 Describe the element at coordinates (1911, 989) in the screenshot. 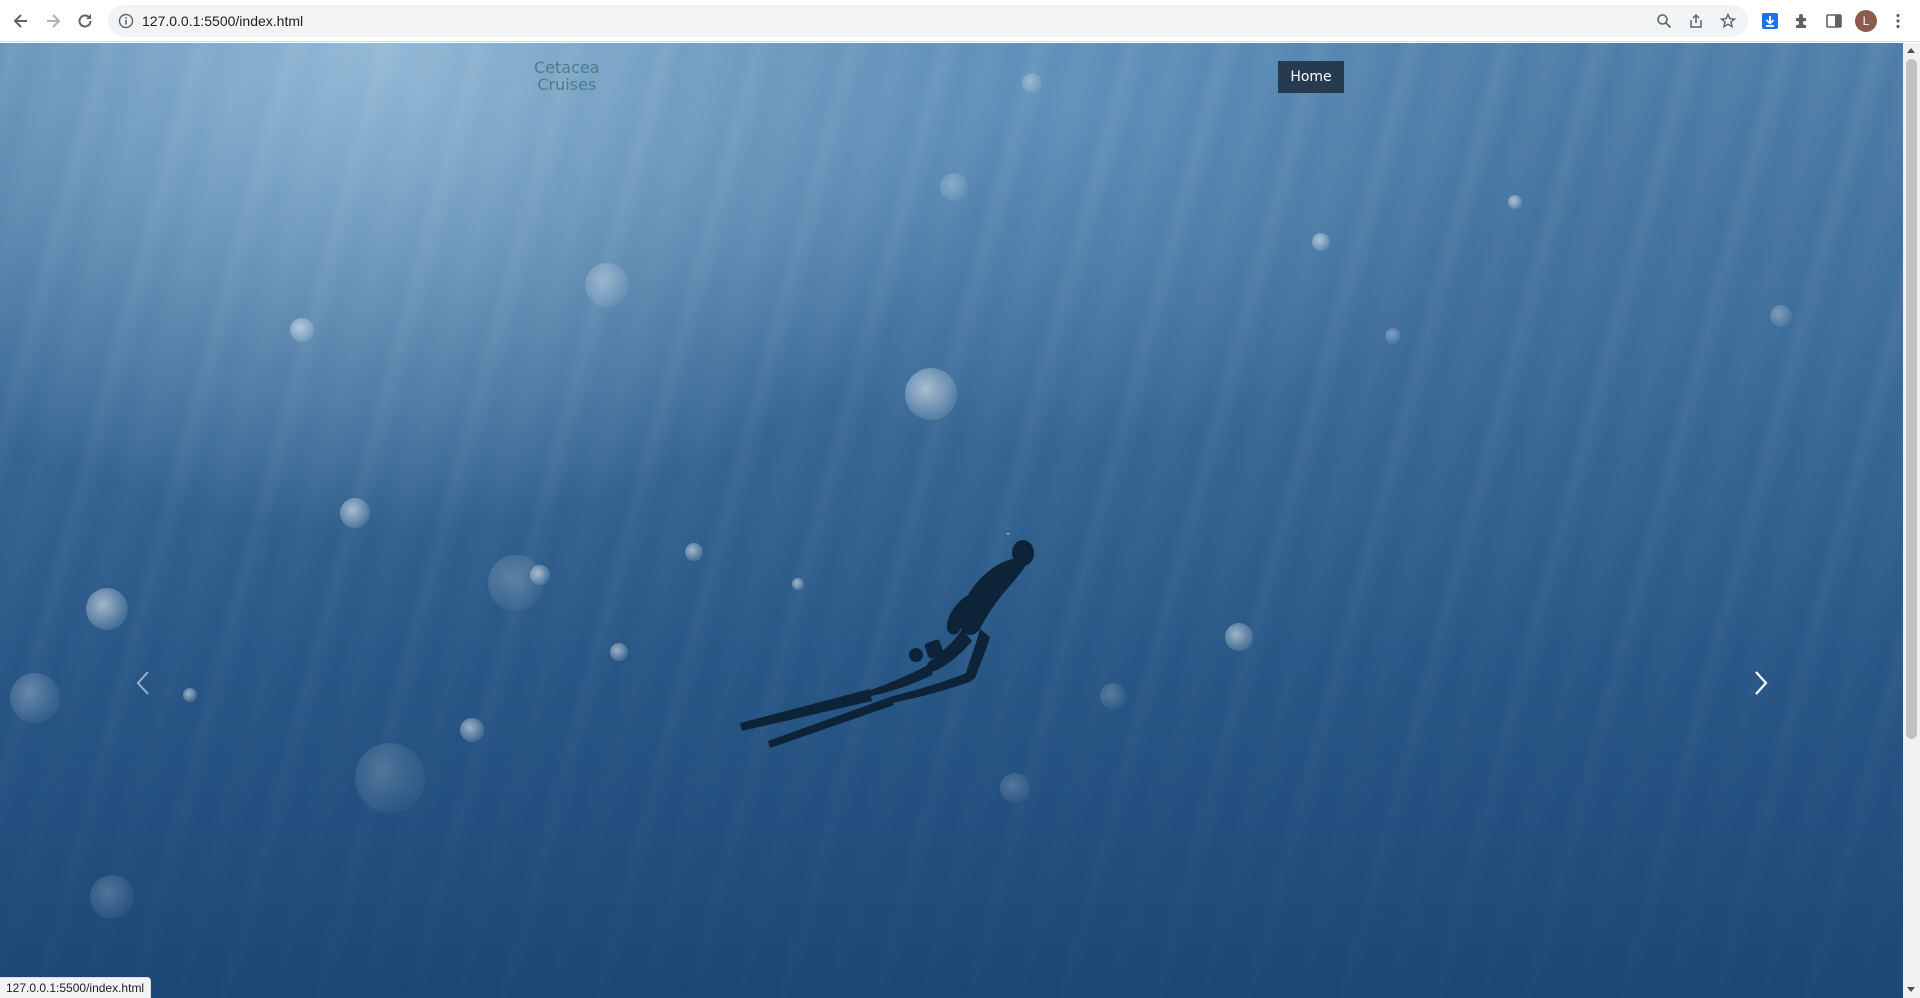

I see `scroll-down-arrow` at that location.